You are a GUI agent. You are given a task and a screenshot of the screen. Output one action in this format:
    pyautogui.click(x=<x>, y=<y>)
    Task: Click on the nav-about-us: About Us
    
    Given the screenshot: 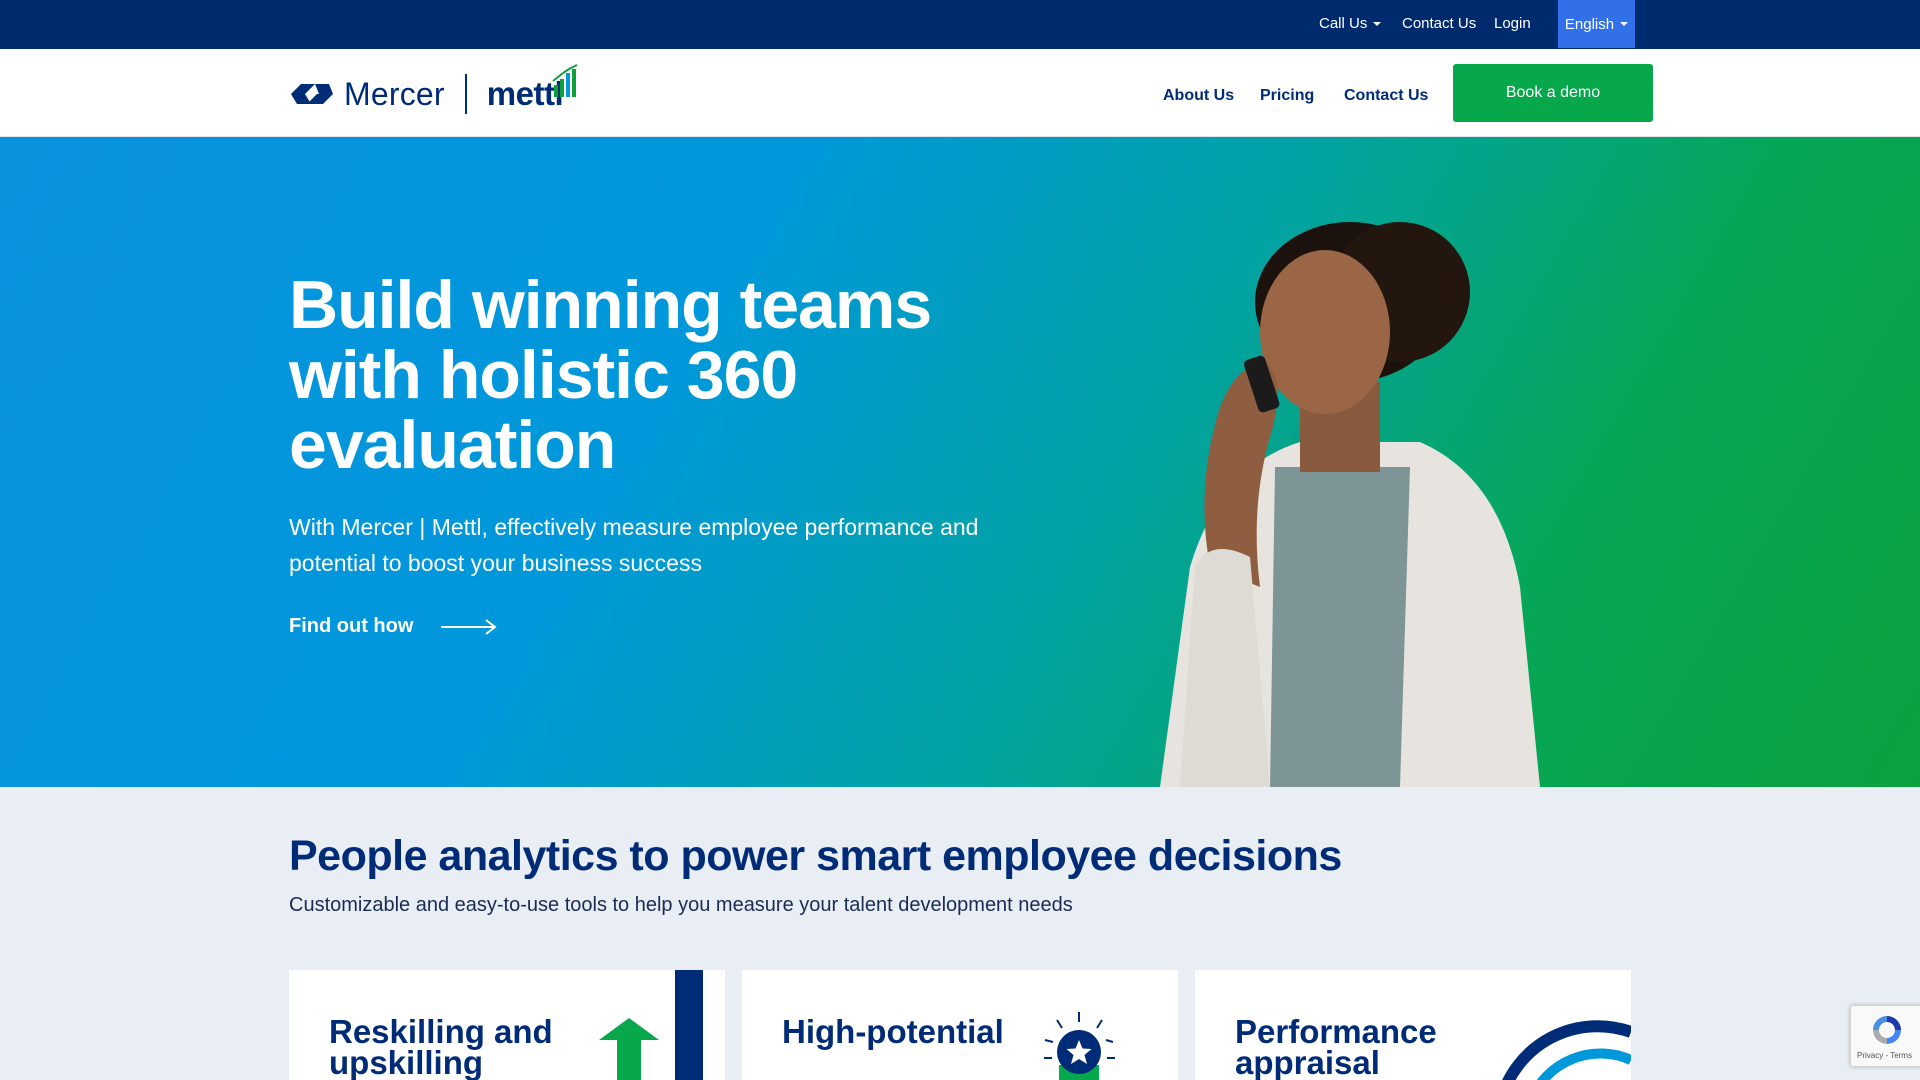 What is the action you would take?
    pyautogui.click(x=1198, y=96)
    